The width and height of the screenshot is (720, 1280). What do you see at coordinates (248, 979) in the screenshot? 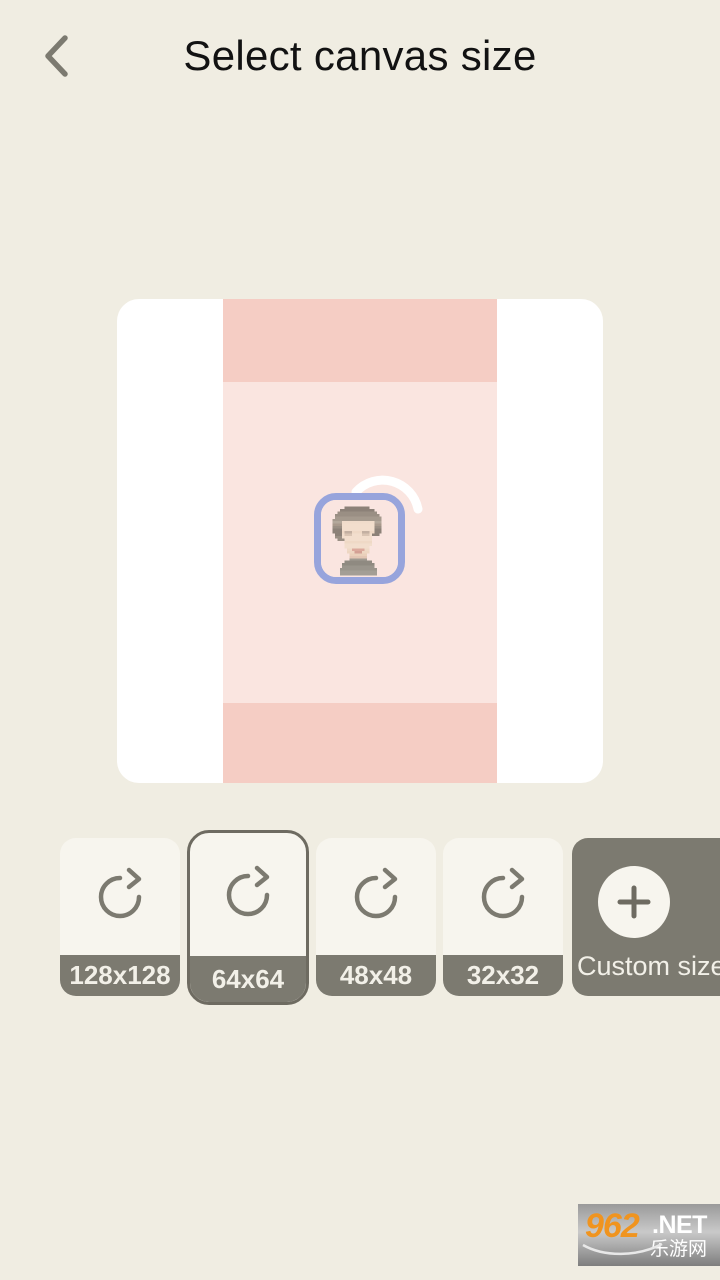
I see `size-option-label: 64x64` at bounding box center [248, 979].